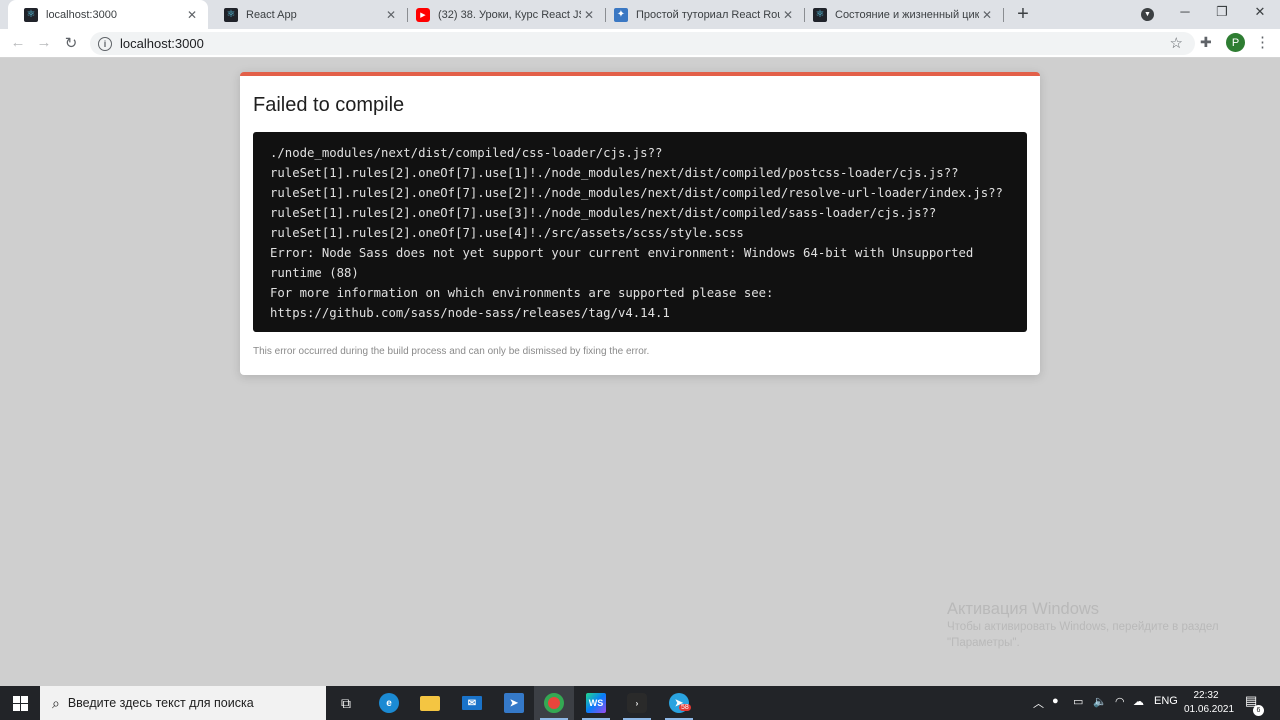  Describe the element at coordinates (1185, 11) in the screenshot. I see `minimize-icon: ─` at that location.